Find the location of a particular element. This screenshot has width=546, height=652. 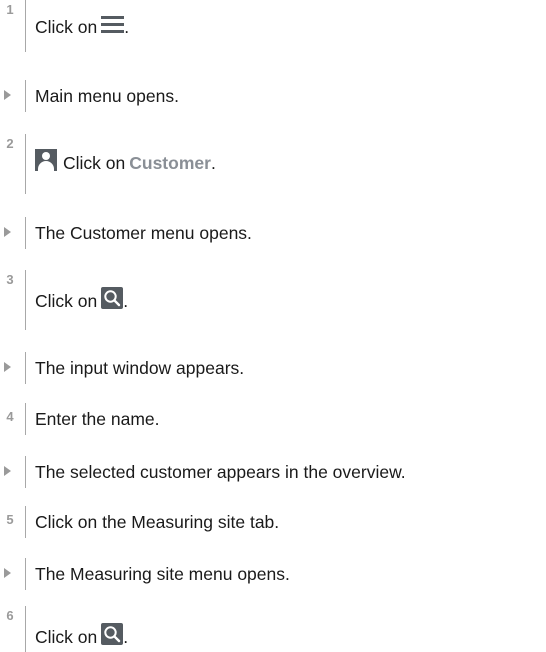

hamburger-menu-icon is located at coordinates (113, 24).